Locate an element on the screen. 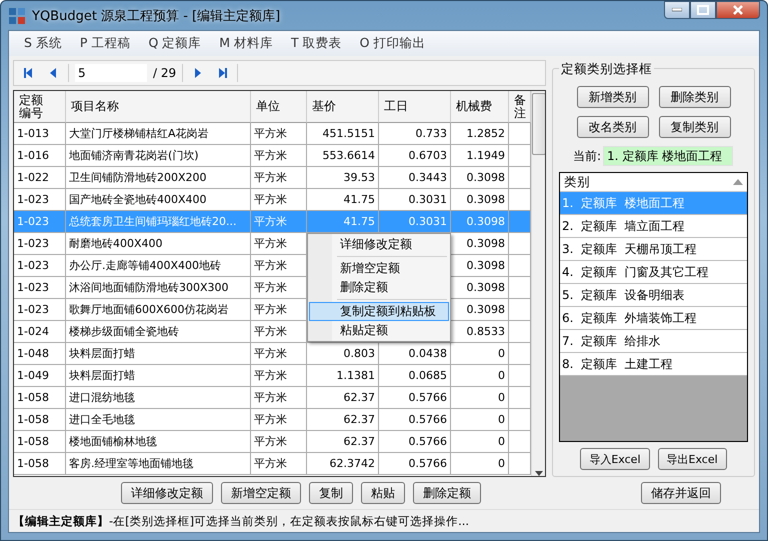 Image resolution: width=768 pixels, height=541 pixels. menu-item: Q 定额库 is located at coordinates (174, 43).